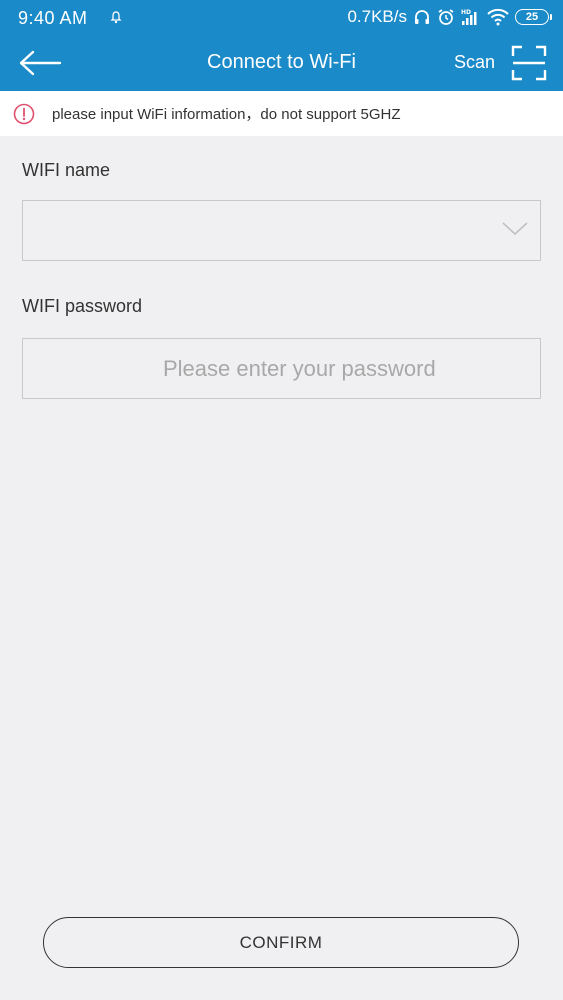  What do you see at coordinates (422, 17) in the screenshot?
I see `headphones-icon` at bounding box center [422, 17].